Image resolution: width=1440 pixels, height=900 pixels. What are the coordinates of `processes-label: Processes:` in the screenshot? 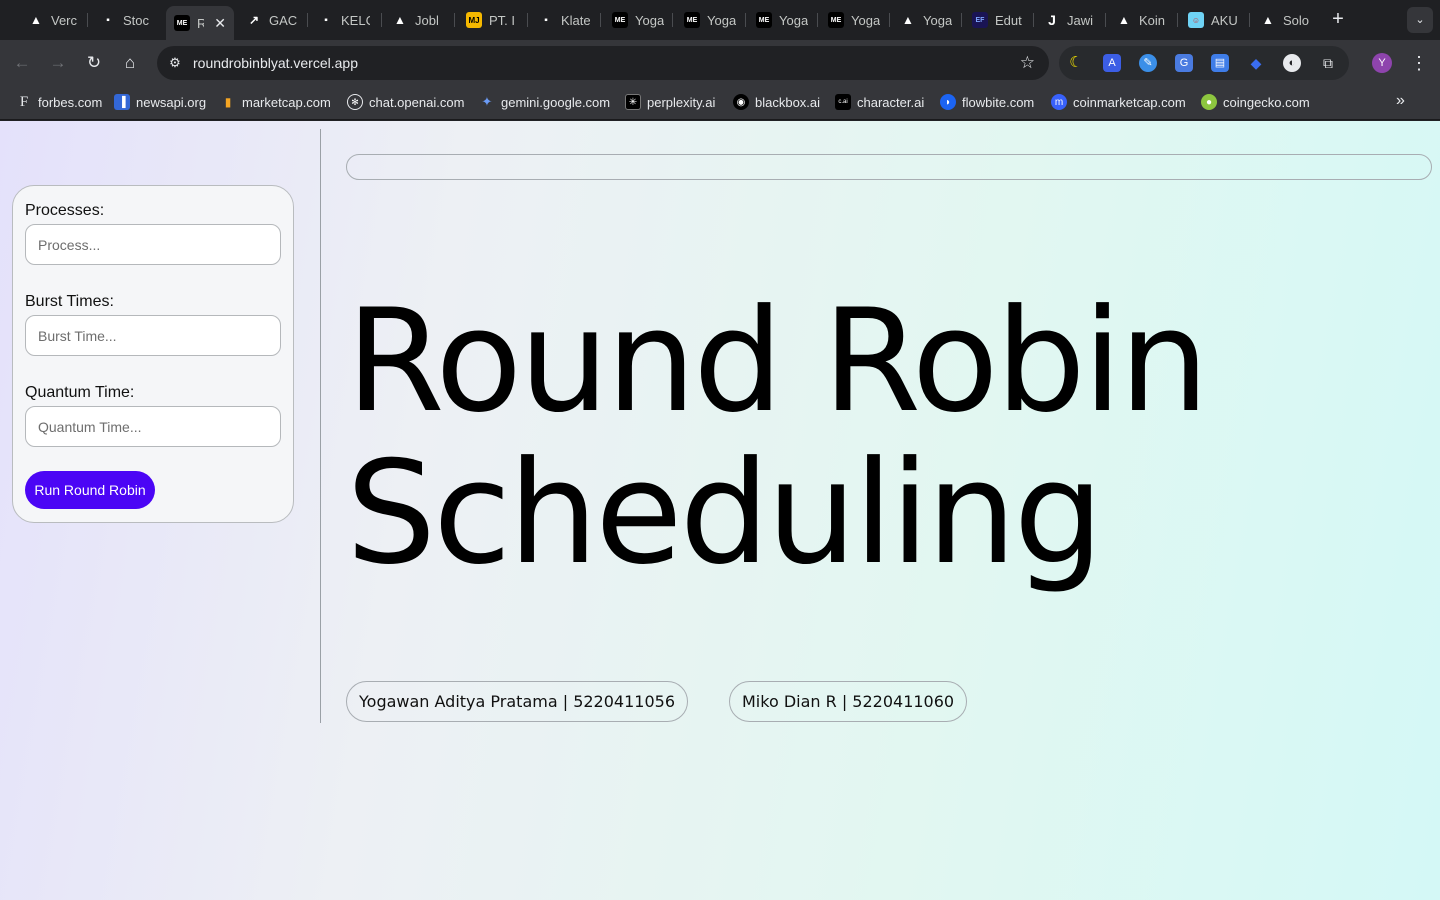 It's located at (65, 210).